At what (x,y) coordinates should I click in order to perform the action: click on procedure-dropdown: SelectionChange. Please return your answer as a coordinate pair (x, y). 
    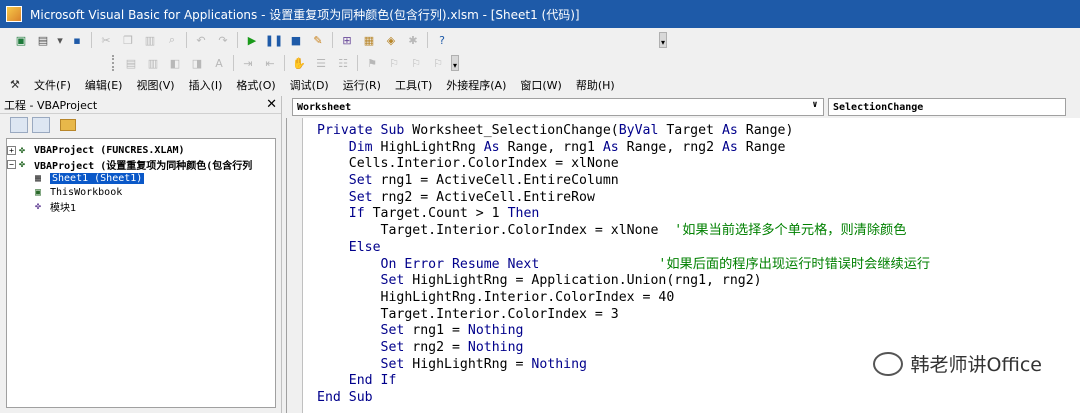
    Looking at the image, I should click on (947, 107).